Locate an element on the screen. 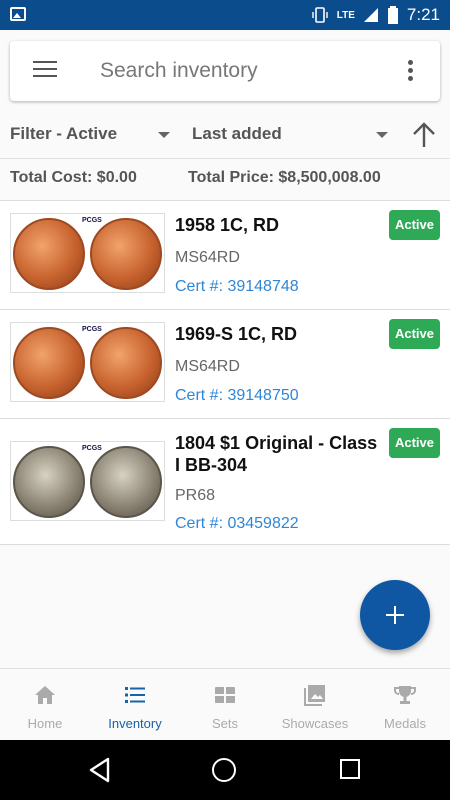 The height and width of the screenshot is (800, 450). recent-apps-icon is located at coordinates (350, 769).